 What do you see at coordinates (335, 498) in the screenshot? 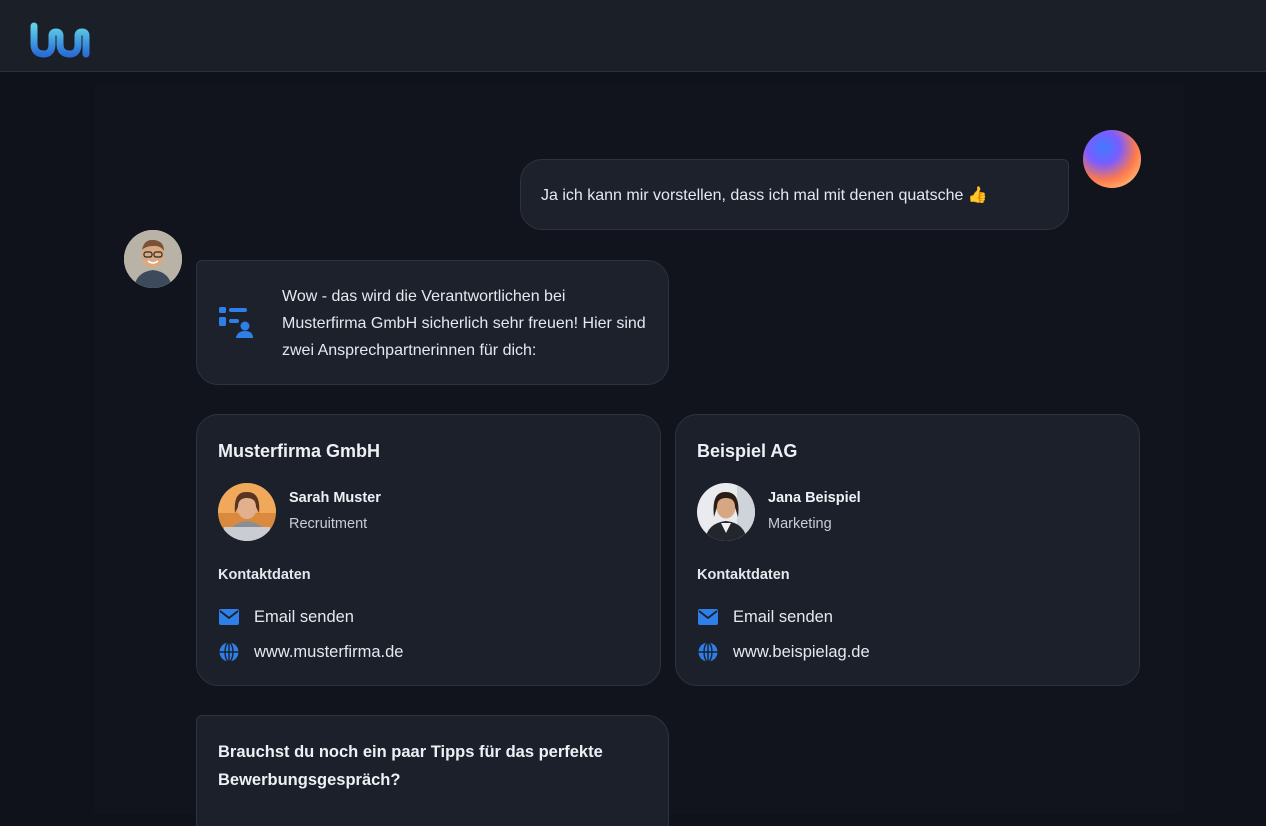
I see `contact-name: Sarah Muster` at bounding box center [335, 498].